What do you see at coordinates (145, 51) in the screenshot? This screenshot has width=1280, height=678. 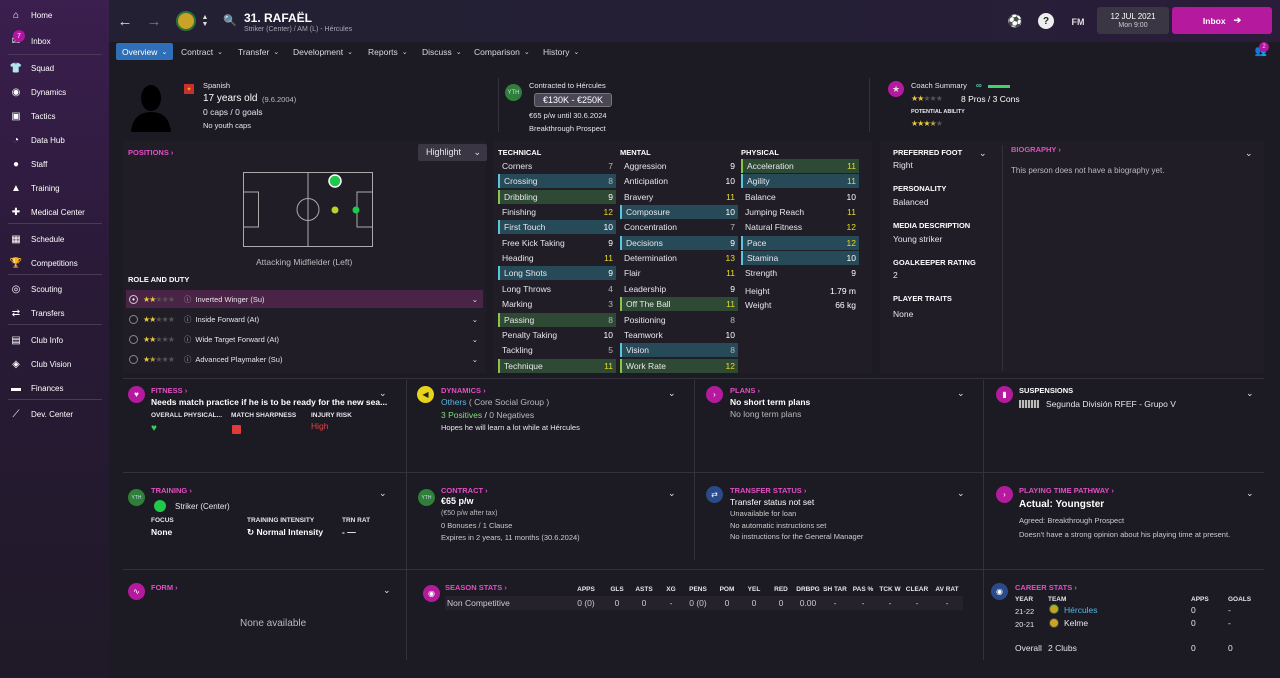 I see `tab-overview: Overview ⌄` at bounding box center [145, 51].